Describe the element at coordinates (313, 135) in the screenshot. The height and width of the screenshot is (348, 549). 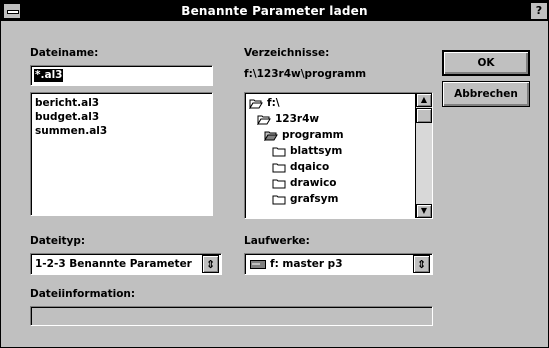
I see `dir-item-label: programm` at that location.